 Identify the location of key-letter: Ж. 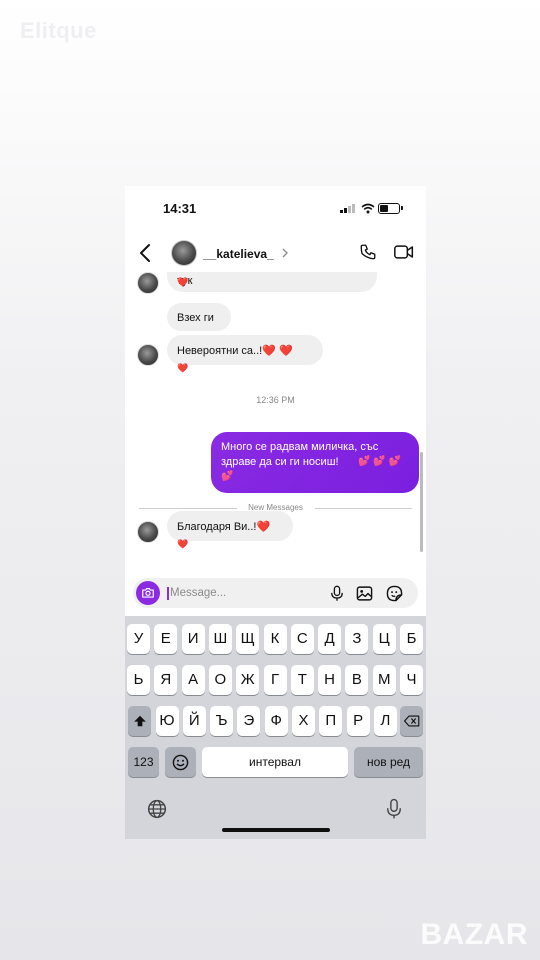
(248, 680).